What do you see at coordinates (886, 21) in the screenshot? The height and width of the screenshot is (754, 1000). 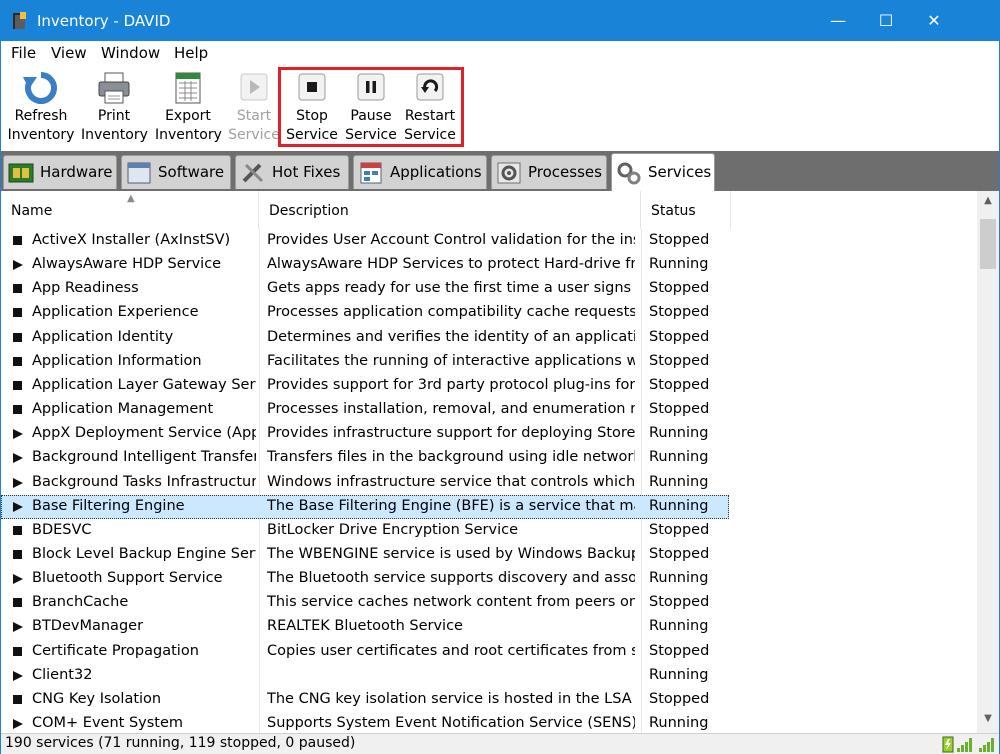 I see `maximize-button: ☐` at bounding box center [886, 21].